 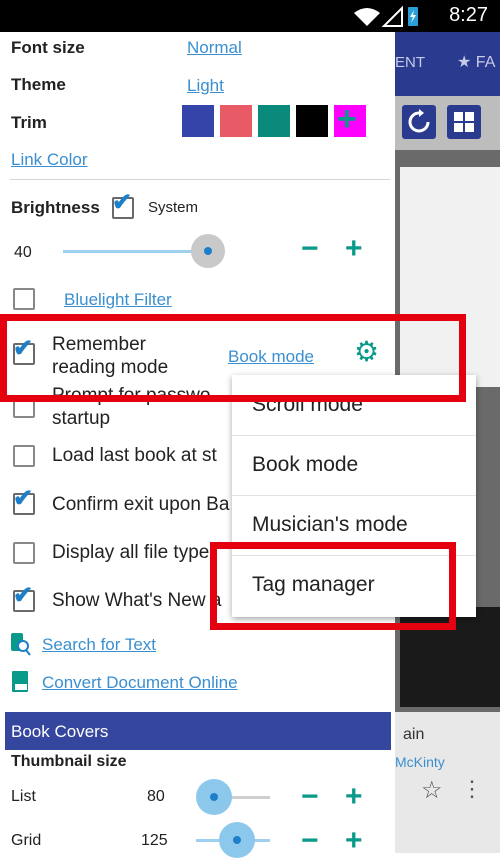 I want to click on grid-plus-button: +, so click(x=354, y=841).